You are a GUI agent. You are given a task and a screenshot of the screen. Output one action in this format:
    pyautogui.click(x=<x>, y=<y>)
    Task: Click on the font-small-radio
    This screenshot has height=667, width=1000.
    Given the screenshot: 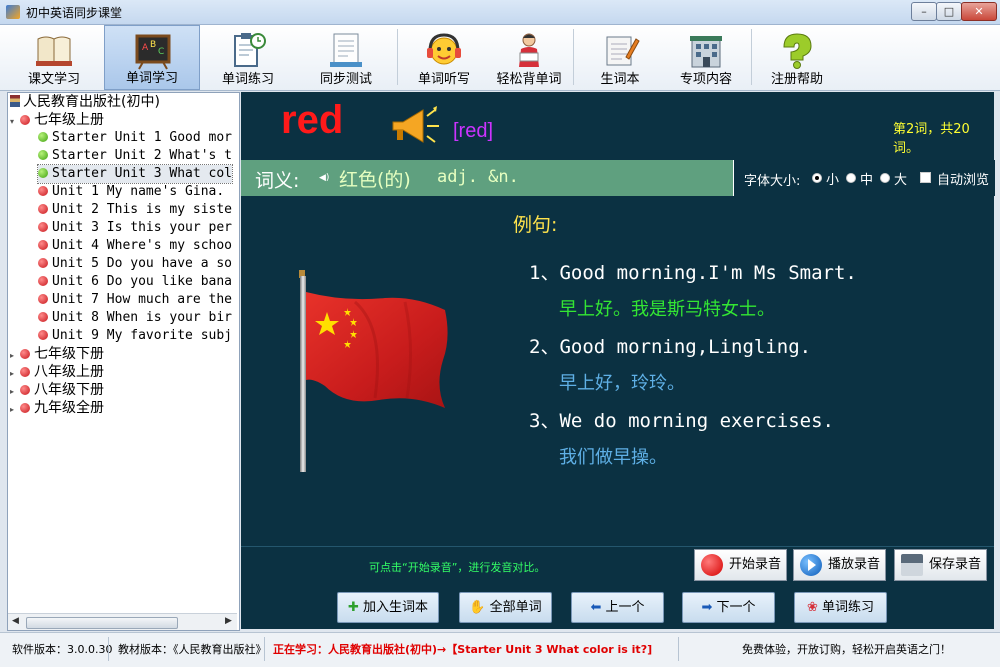 What is the action you would take?
    pyautogui.click(x=817, y=178)
    